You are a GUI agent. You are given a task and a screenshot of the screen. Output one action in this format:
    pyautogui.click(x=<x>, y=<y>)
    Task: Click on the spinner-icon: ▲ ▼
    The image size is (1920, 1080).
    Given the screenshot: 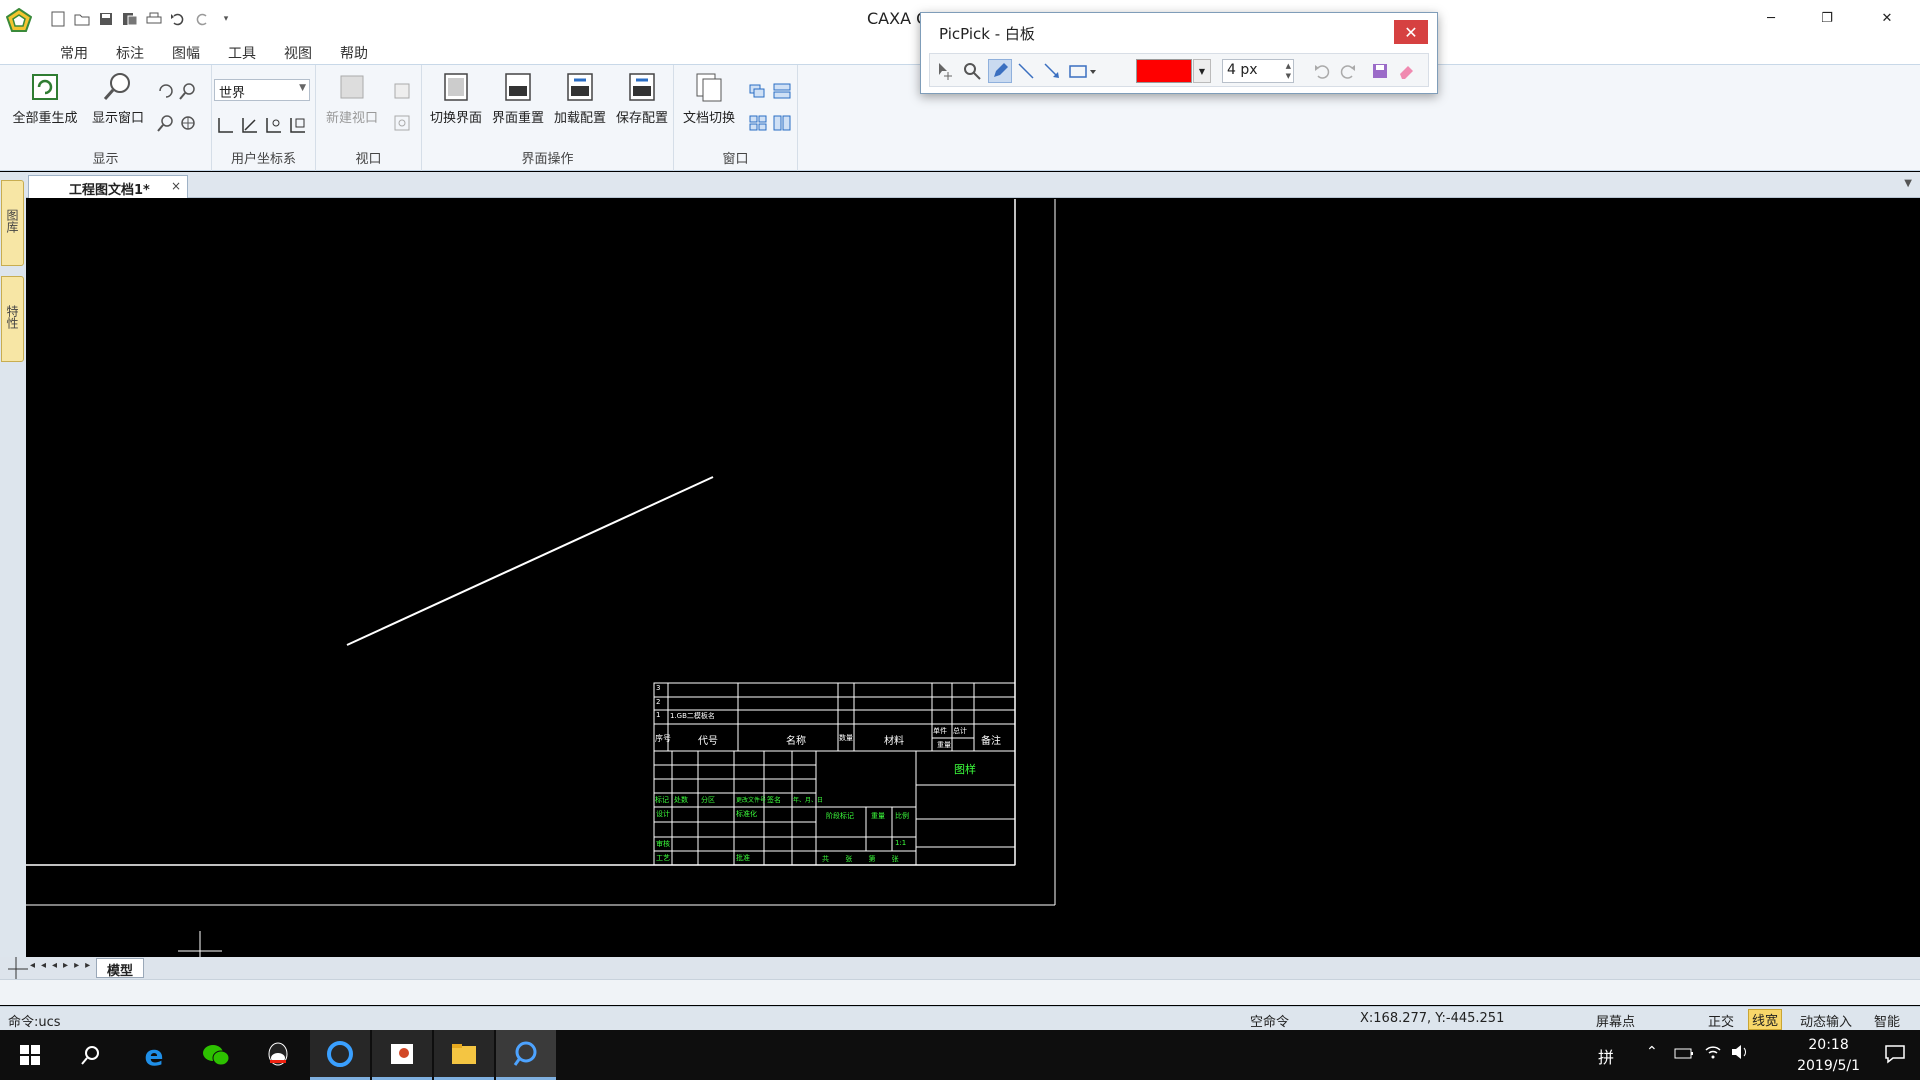 What is the action you would take?
    pyautogui.click(x=1288, y=71)
    